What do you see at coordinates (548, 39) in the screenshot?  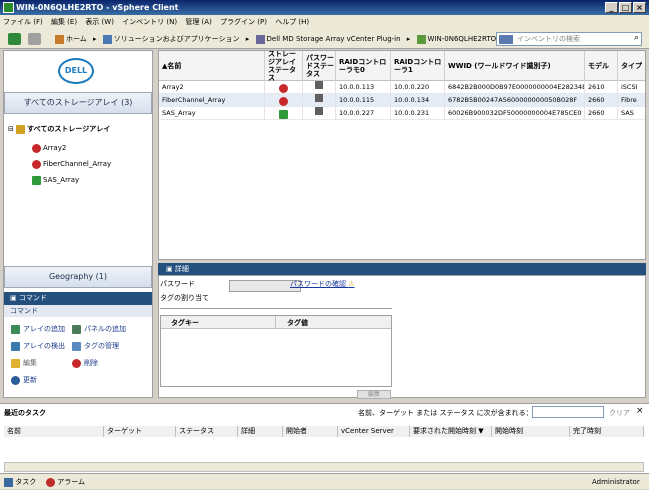 I see `search-input: インベントリの検索` at bounding box center [548, 39].